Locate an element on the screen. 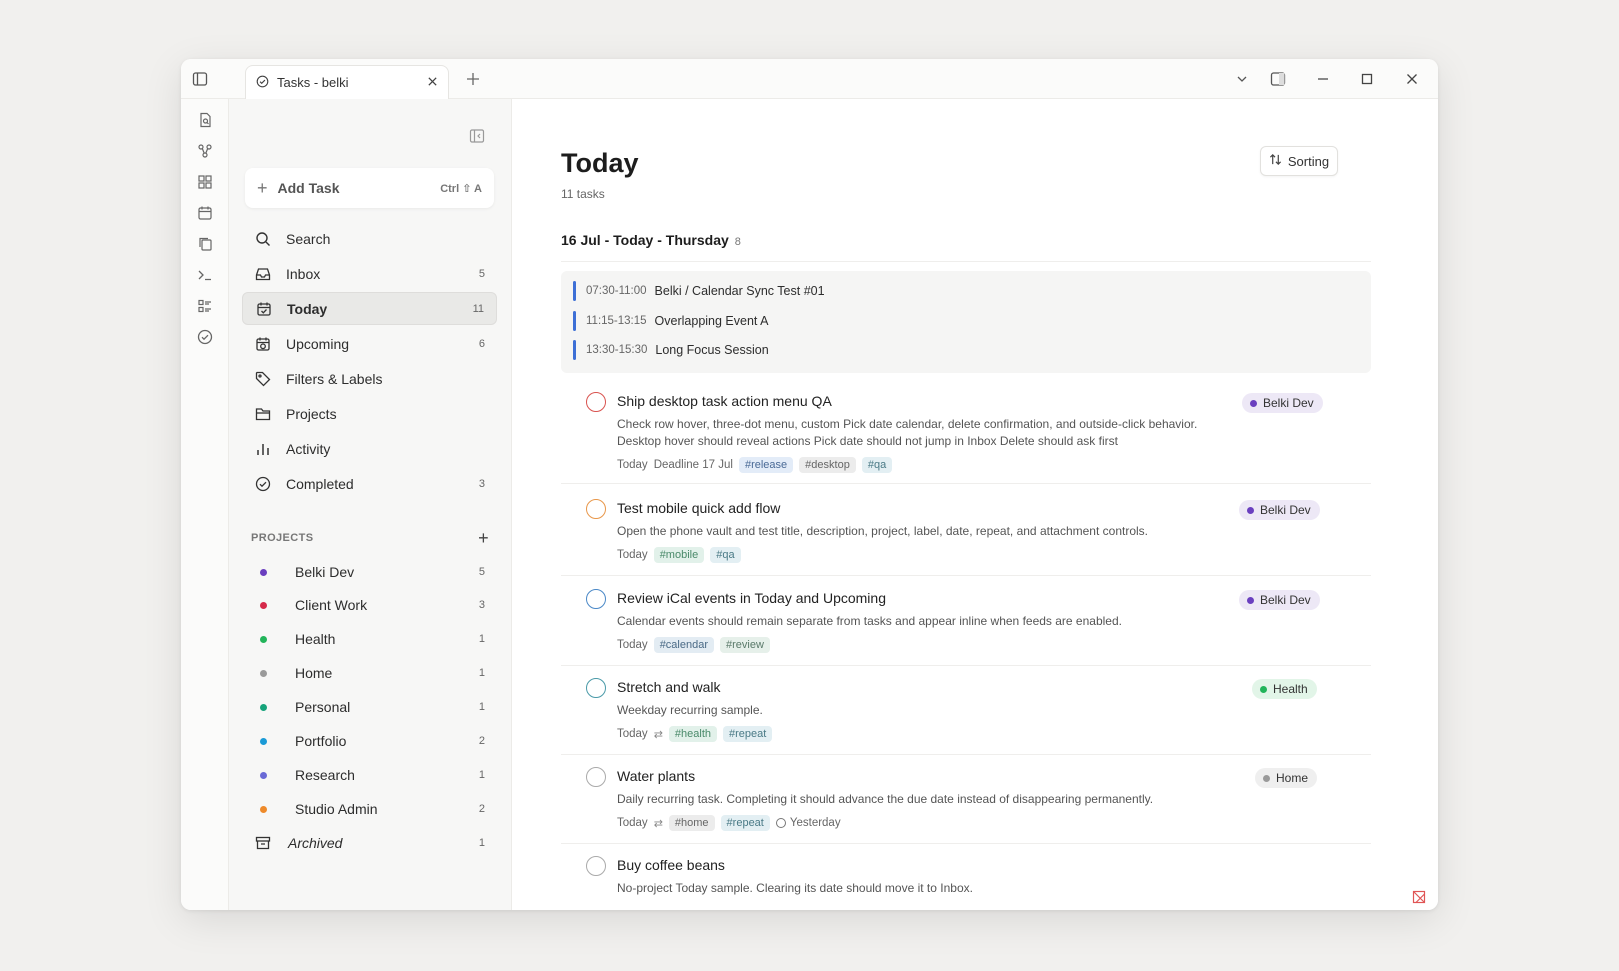 The image size is (1619, 971). nav-item-projects: Projects is located at coordinates (369, 413).